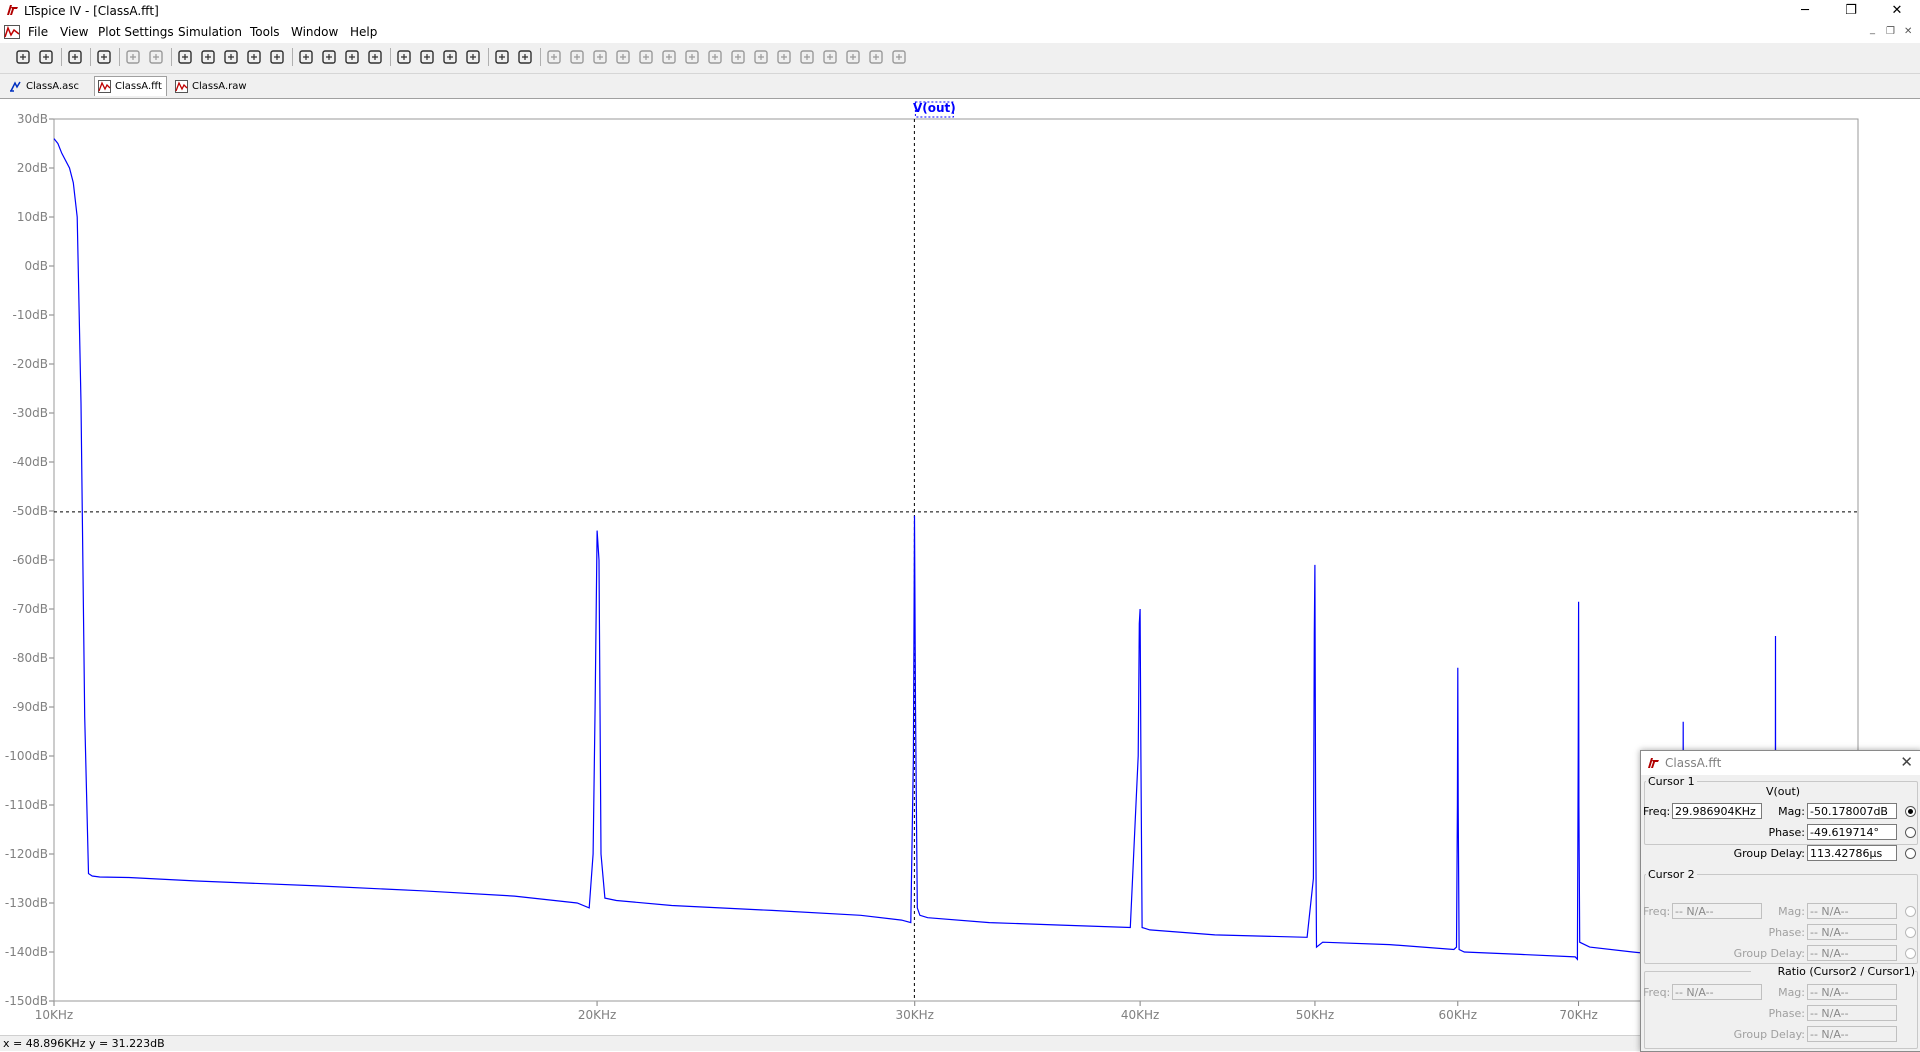  What do you see at coordinates (1852, 853) in the screenshot?
I see `cursor1-group-delay-field: 113.42786µs` at bounding box center [1852, 853].